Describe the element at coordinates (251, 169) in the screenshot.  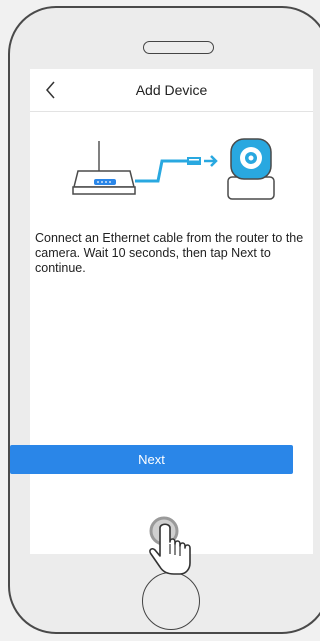
I see `camera-icon` at that location.